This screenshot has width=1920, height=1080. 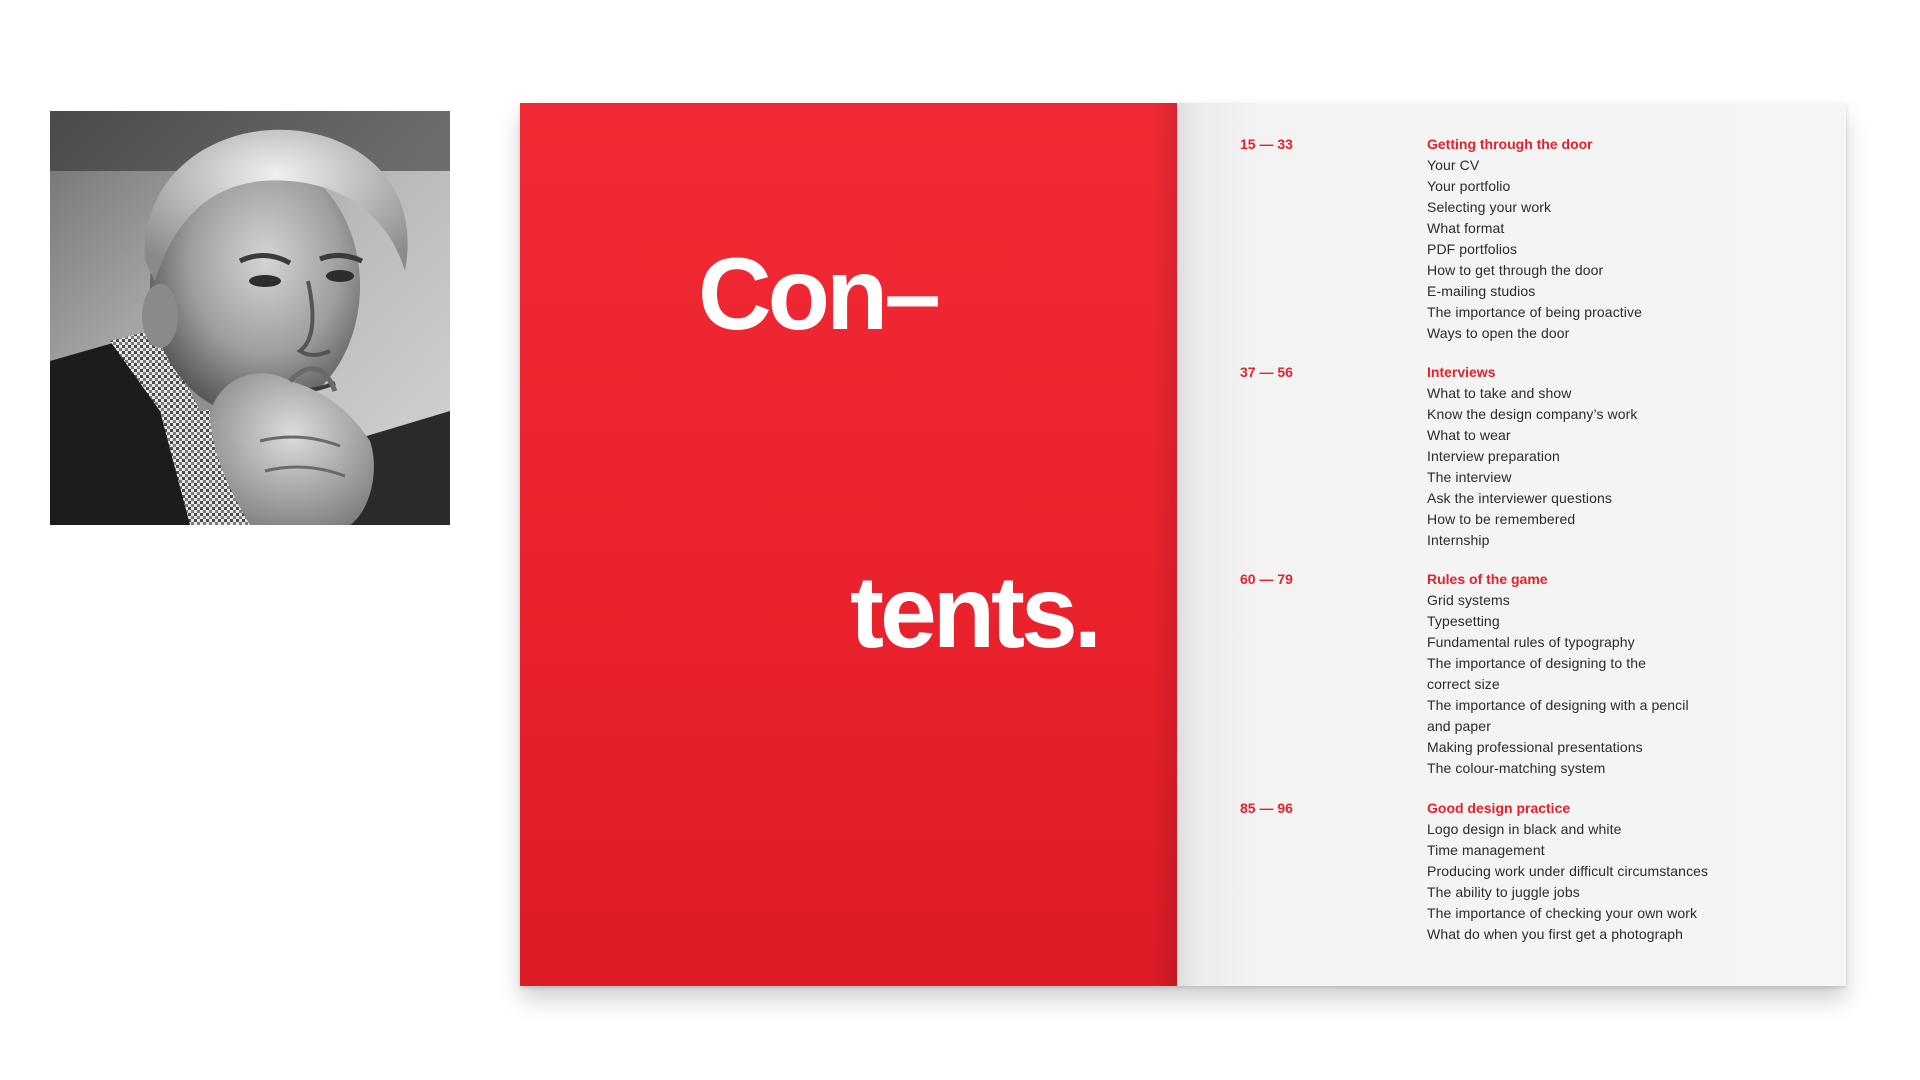 What do you see at coordinates (1481, 291) in the screenshot?
I see `toc-item: E-mailing studios` at bounding box center [1481, 291].